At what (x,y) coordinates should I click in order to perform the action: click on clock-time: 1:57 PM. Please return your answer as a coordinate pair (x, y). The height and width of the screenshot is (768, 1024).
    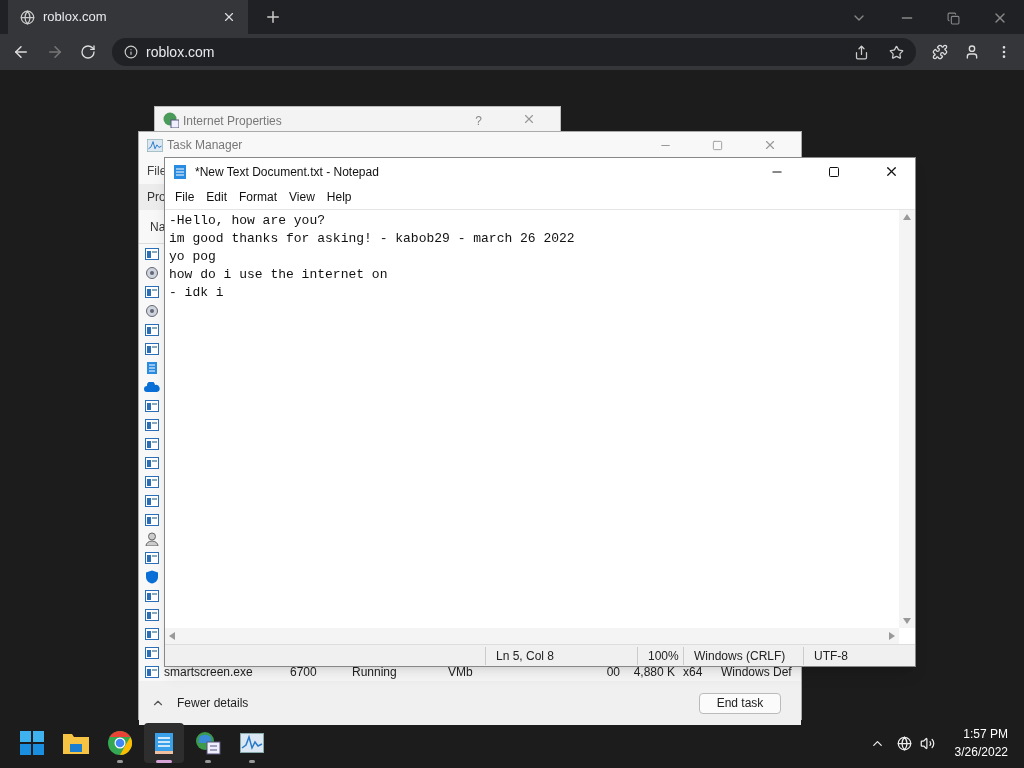
    Looking at the image, I should click on (985, 734).